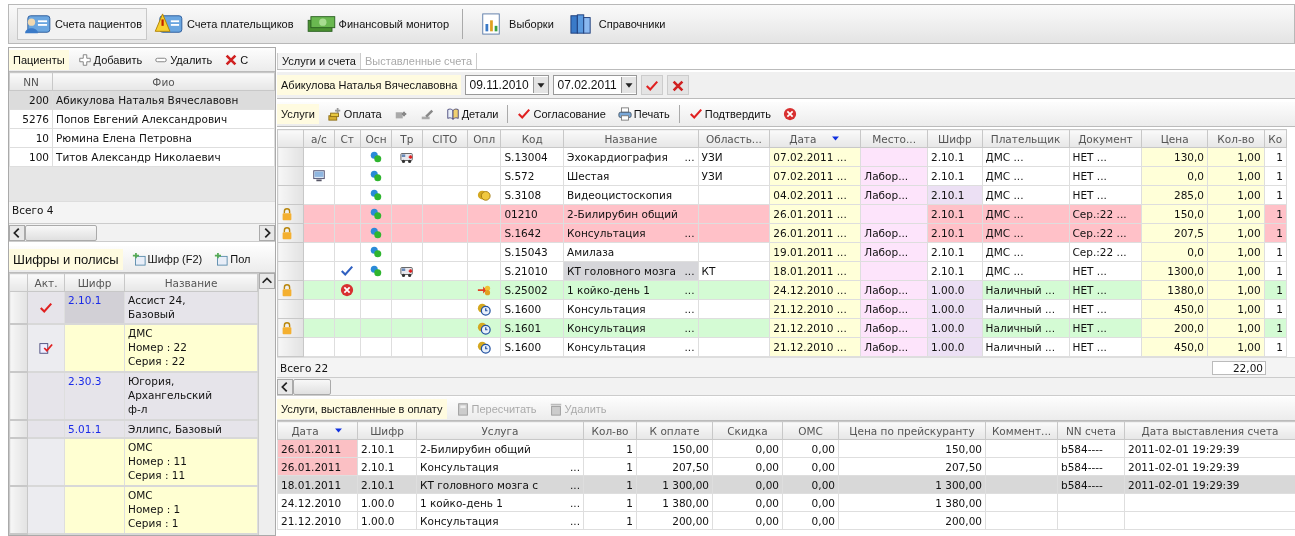 Image resolution: width=1295 pixels, height=536 pixels. I want to click on table-cell: 10, so click(31, 138).